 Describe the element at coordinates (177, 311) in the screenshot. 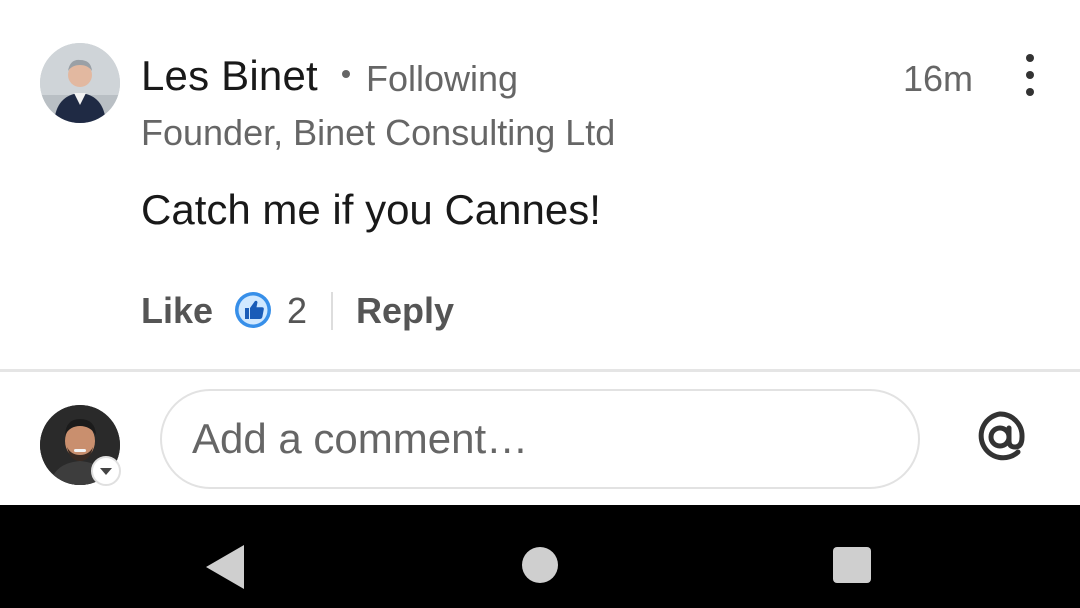

I see `like-button: Like` at that location.